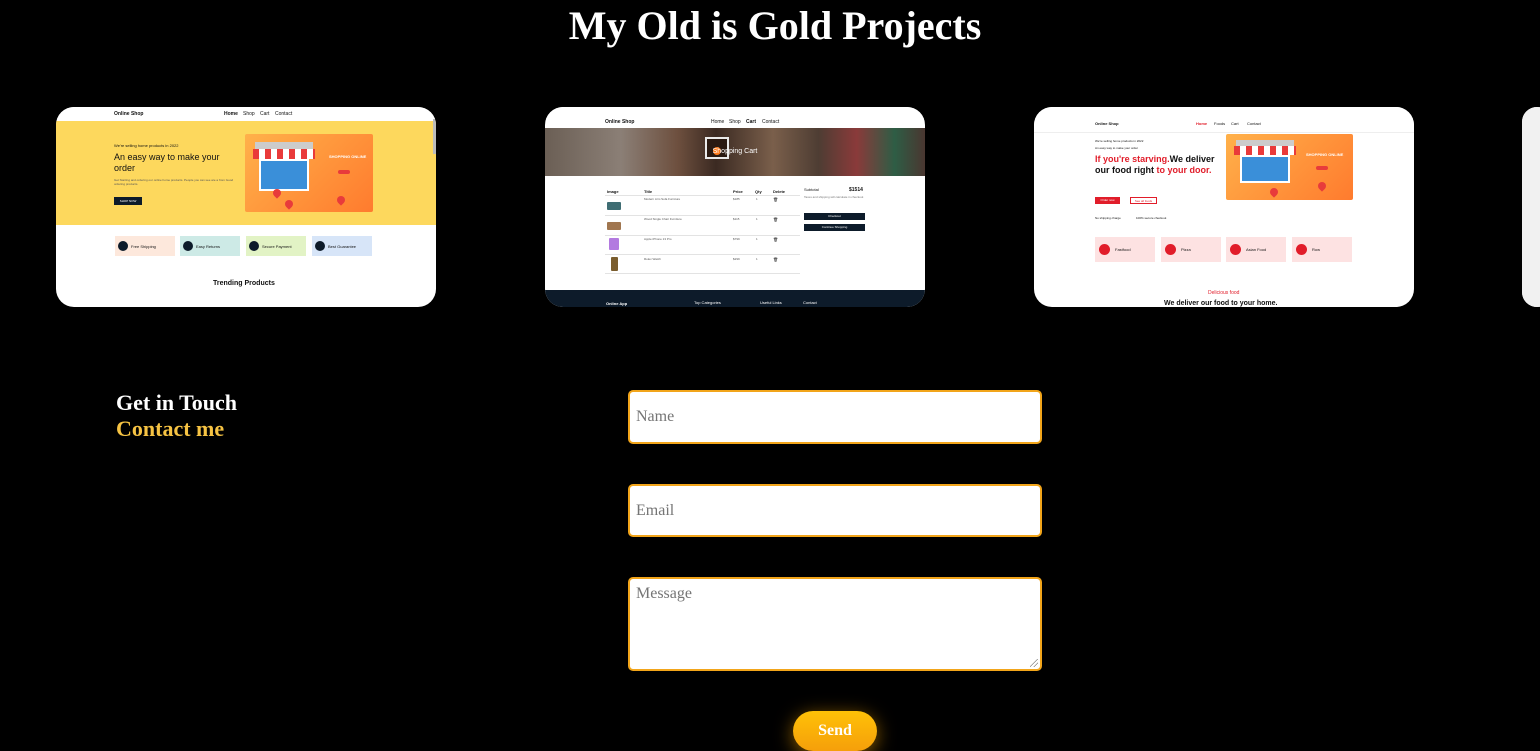  I want to click on name-input: Name, so click(835, 417).